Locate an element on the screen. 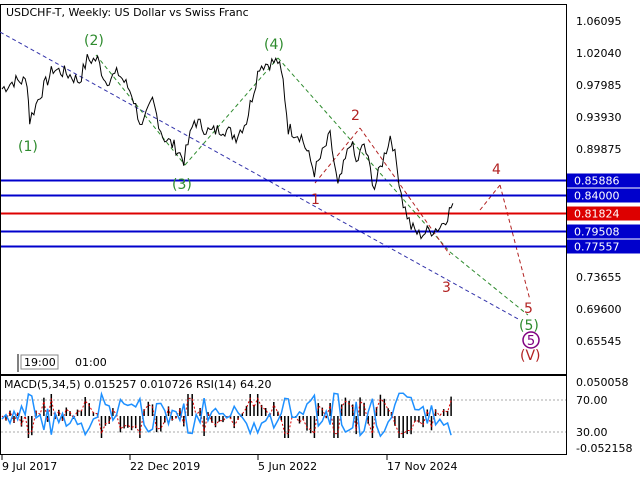 The height and width of the screenshot is (480, 640). level-label: 0.77557 is located at coordinates (597, 247).